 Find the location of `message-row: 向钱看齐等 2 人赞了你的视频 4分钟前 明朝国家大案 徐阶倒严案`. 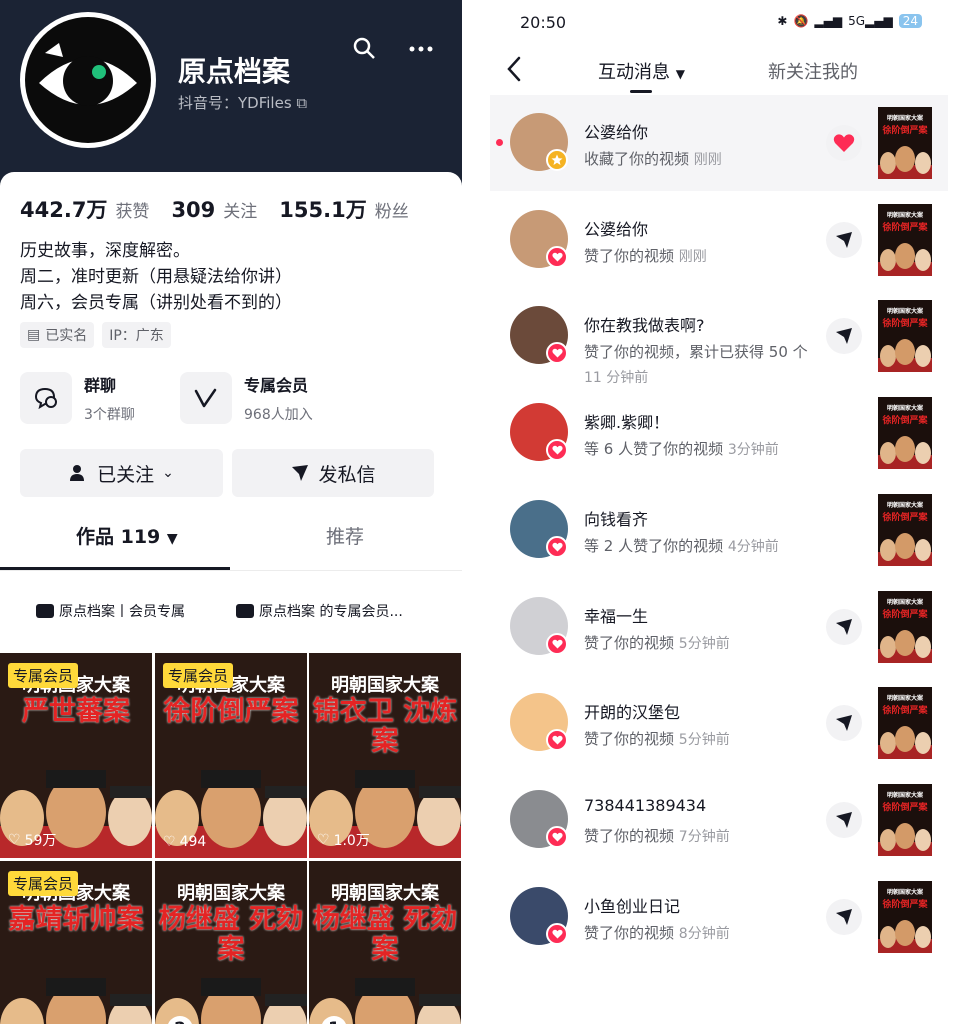

message-row: 向钱看齐等 2 人赞了你的视频 4分钟前 明朝国家大案 徐阶倒严案 is located at coordinates (719, 530).